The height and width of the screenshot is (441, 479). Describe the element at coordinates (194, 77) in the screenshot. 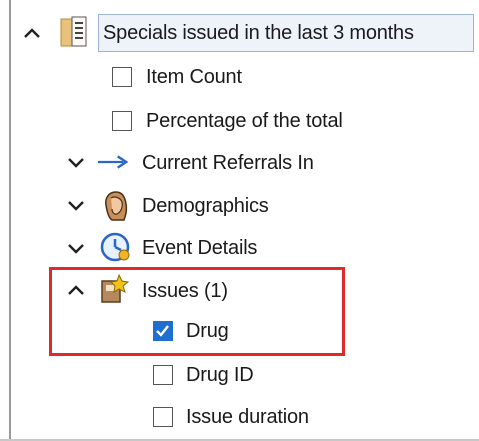

I see `item-count-label: Item Count` at that location.